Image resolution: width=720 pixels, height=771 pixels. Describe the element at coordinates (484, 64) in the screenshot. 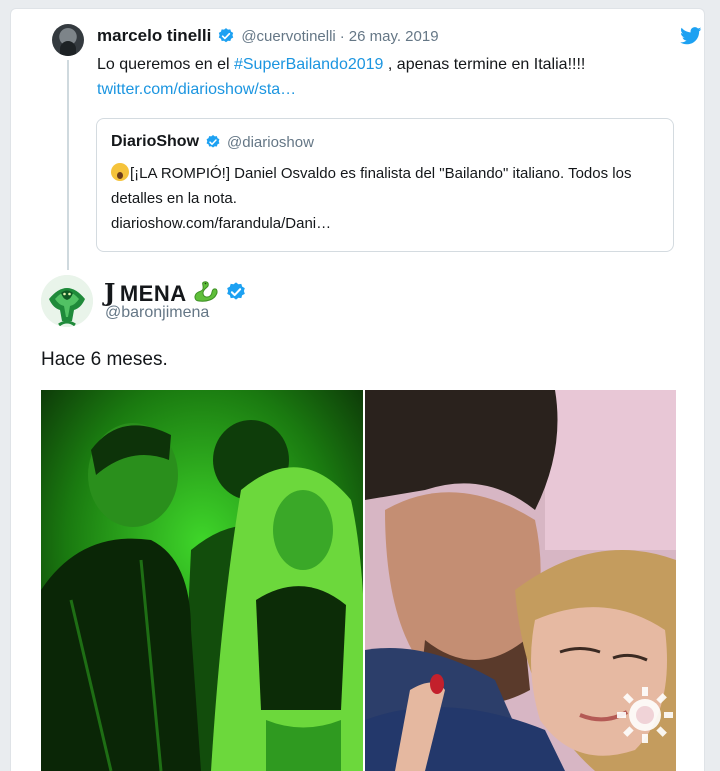

I see `parent-text-end: , apenas termine en Italia!!!!` at that location.